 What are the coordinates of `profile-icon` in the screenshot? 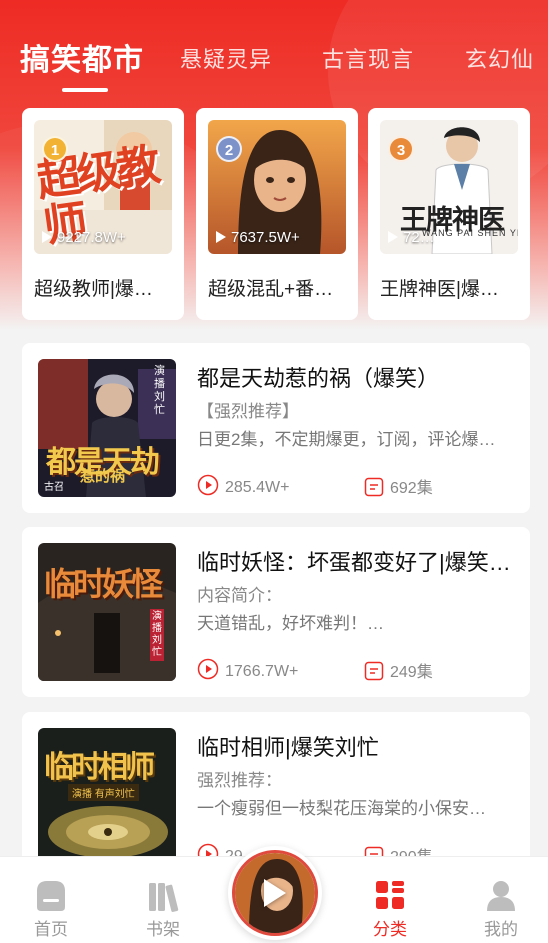 It's located at (501, 896).